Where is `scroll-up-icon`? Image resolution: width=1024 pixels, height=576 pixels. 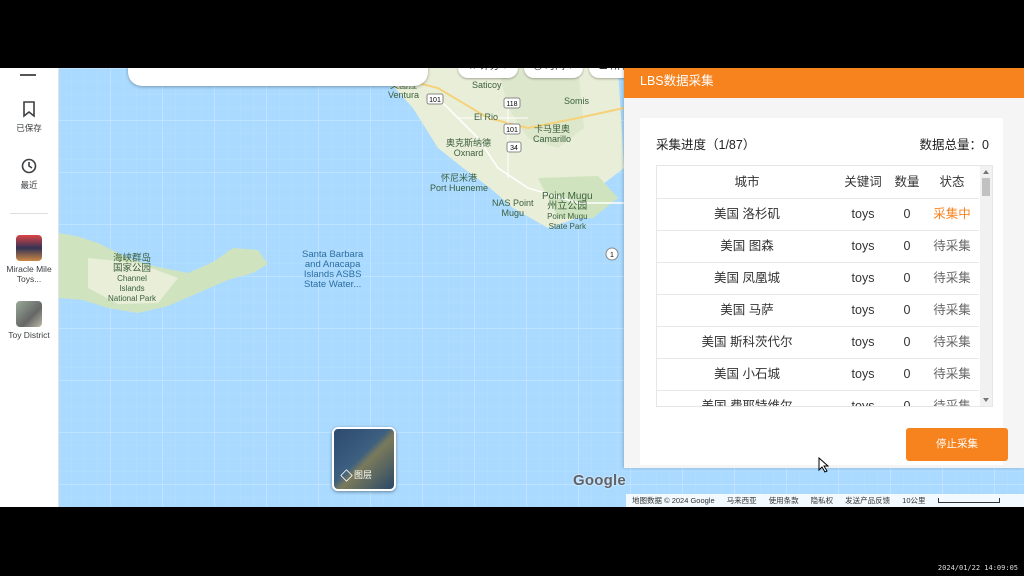 scroll-up-icon is located at coordinates (986, 172).